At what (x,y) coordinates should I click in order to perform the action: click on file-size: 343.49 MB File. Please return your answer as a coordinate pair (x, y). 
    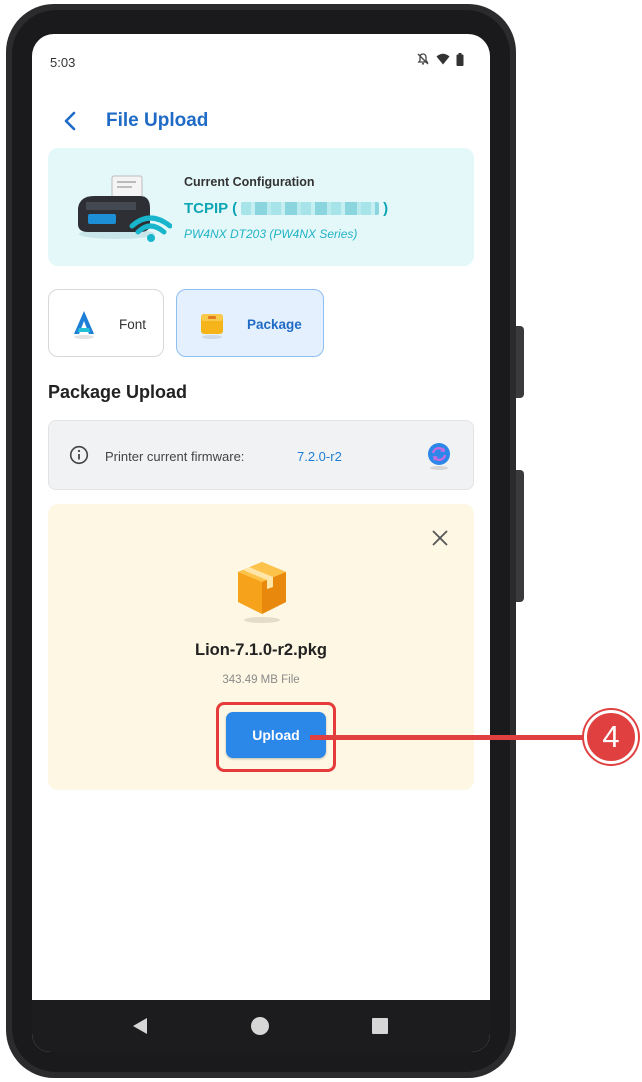
    Looking at the image, I should click on (261, 680).